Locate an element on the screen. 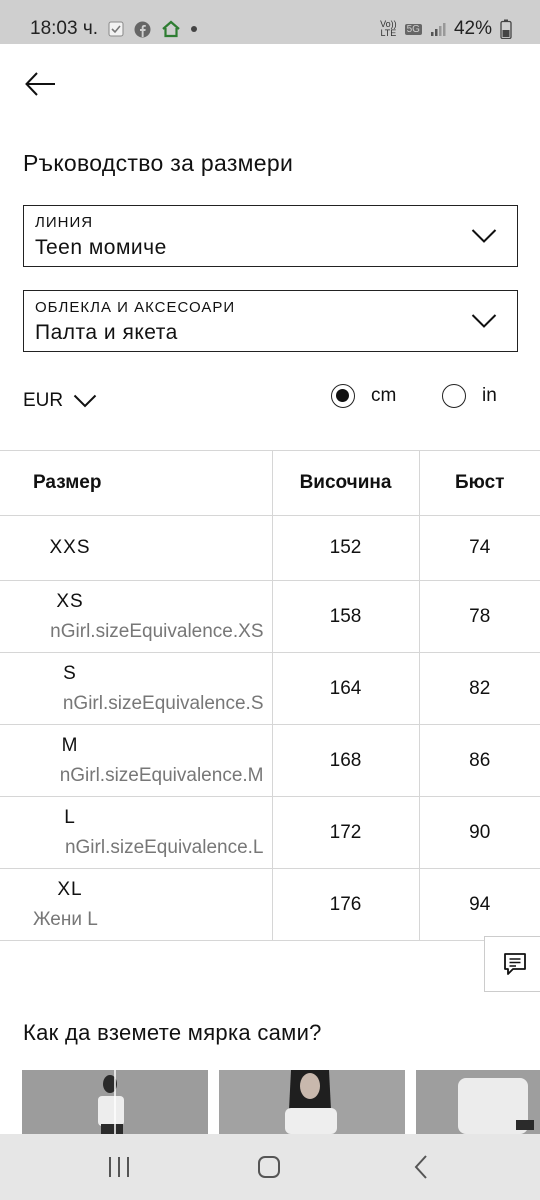 This screenshot has height=1200, width=540. home-app-icon is located at coordinates (171, 29).